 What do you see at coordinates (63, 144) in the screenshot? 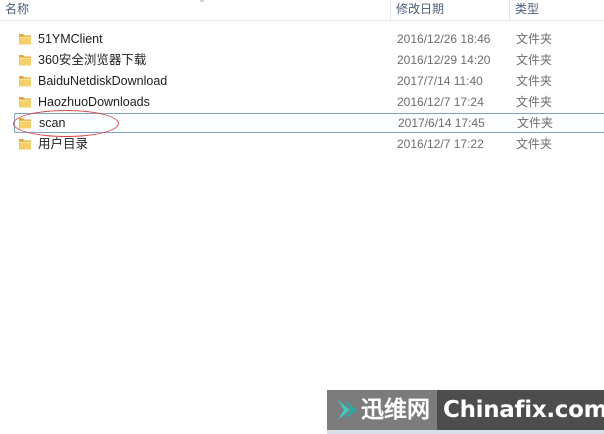
I see `file-name: 用户目录` at bounding box center [63, 144].